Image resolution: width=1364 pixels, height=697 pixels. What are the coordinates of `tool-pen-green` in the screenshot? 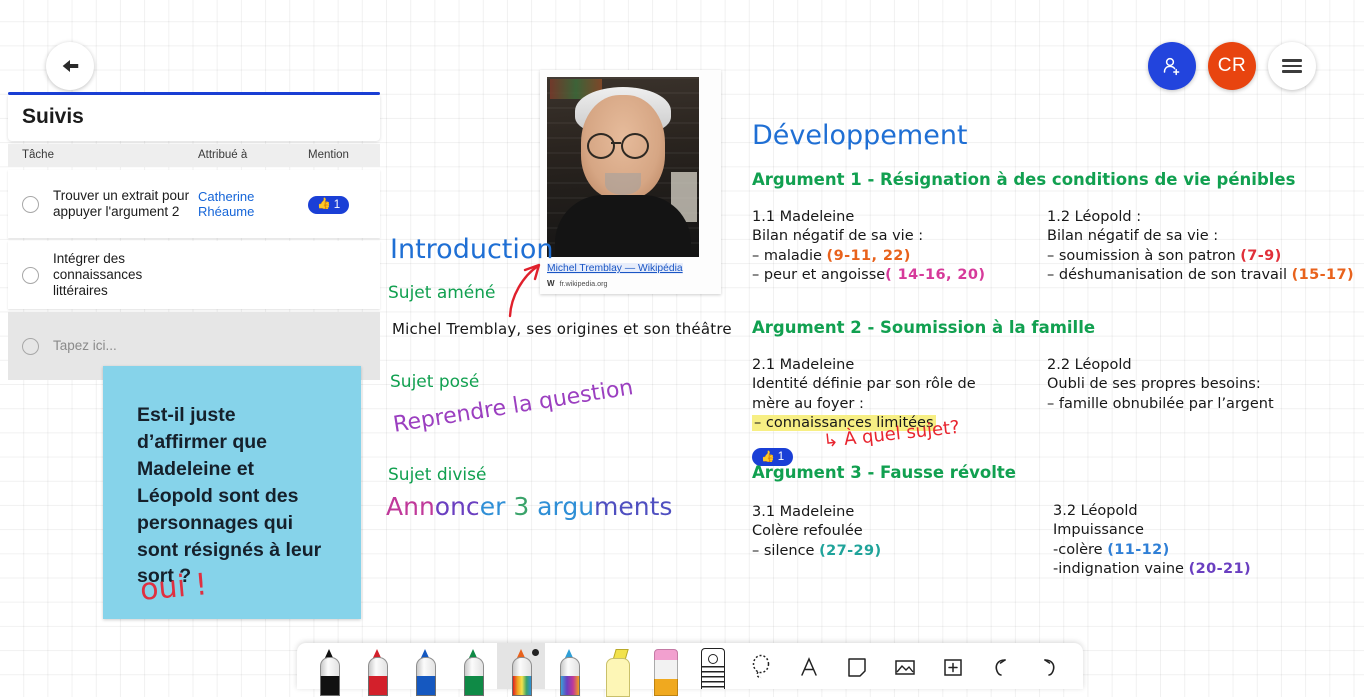 It's located at (473, 669).